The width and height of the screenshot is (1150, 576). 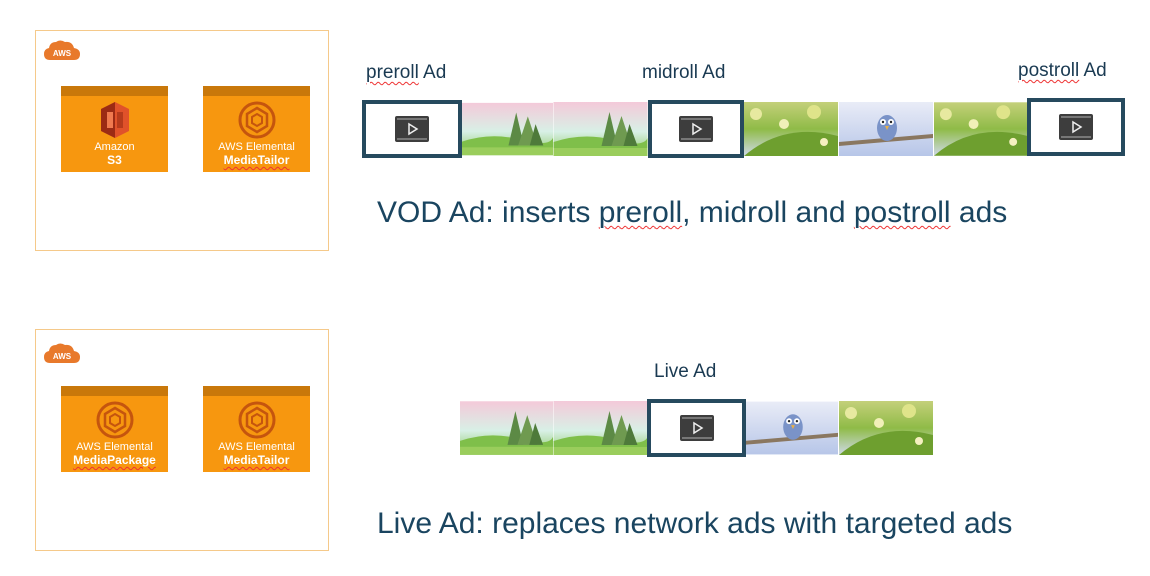 I want to click on mediapackage-tile: AWS Elemental MediaPackage, so click(x=114, y=429).